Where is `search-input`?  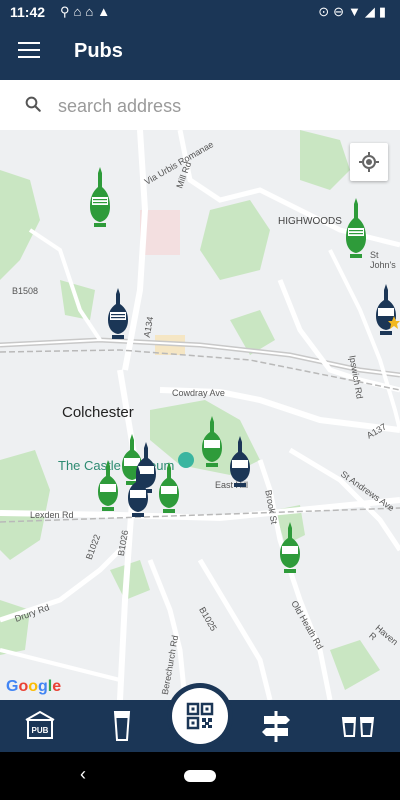
search-input is located at coordinates (218, 106).